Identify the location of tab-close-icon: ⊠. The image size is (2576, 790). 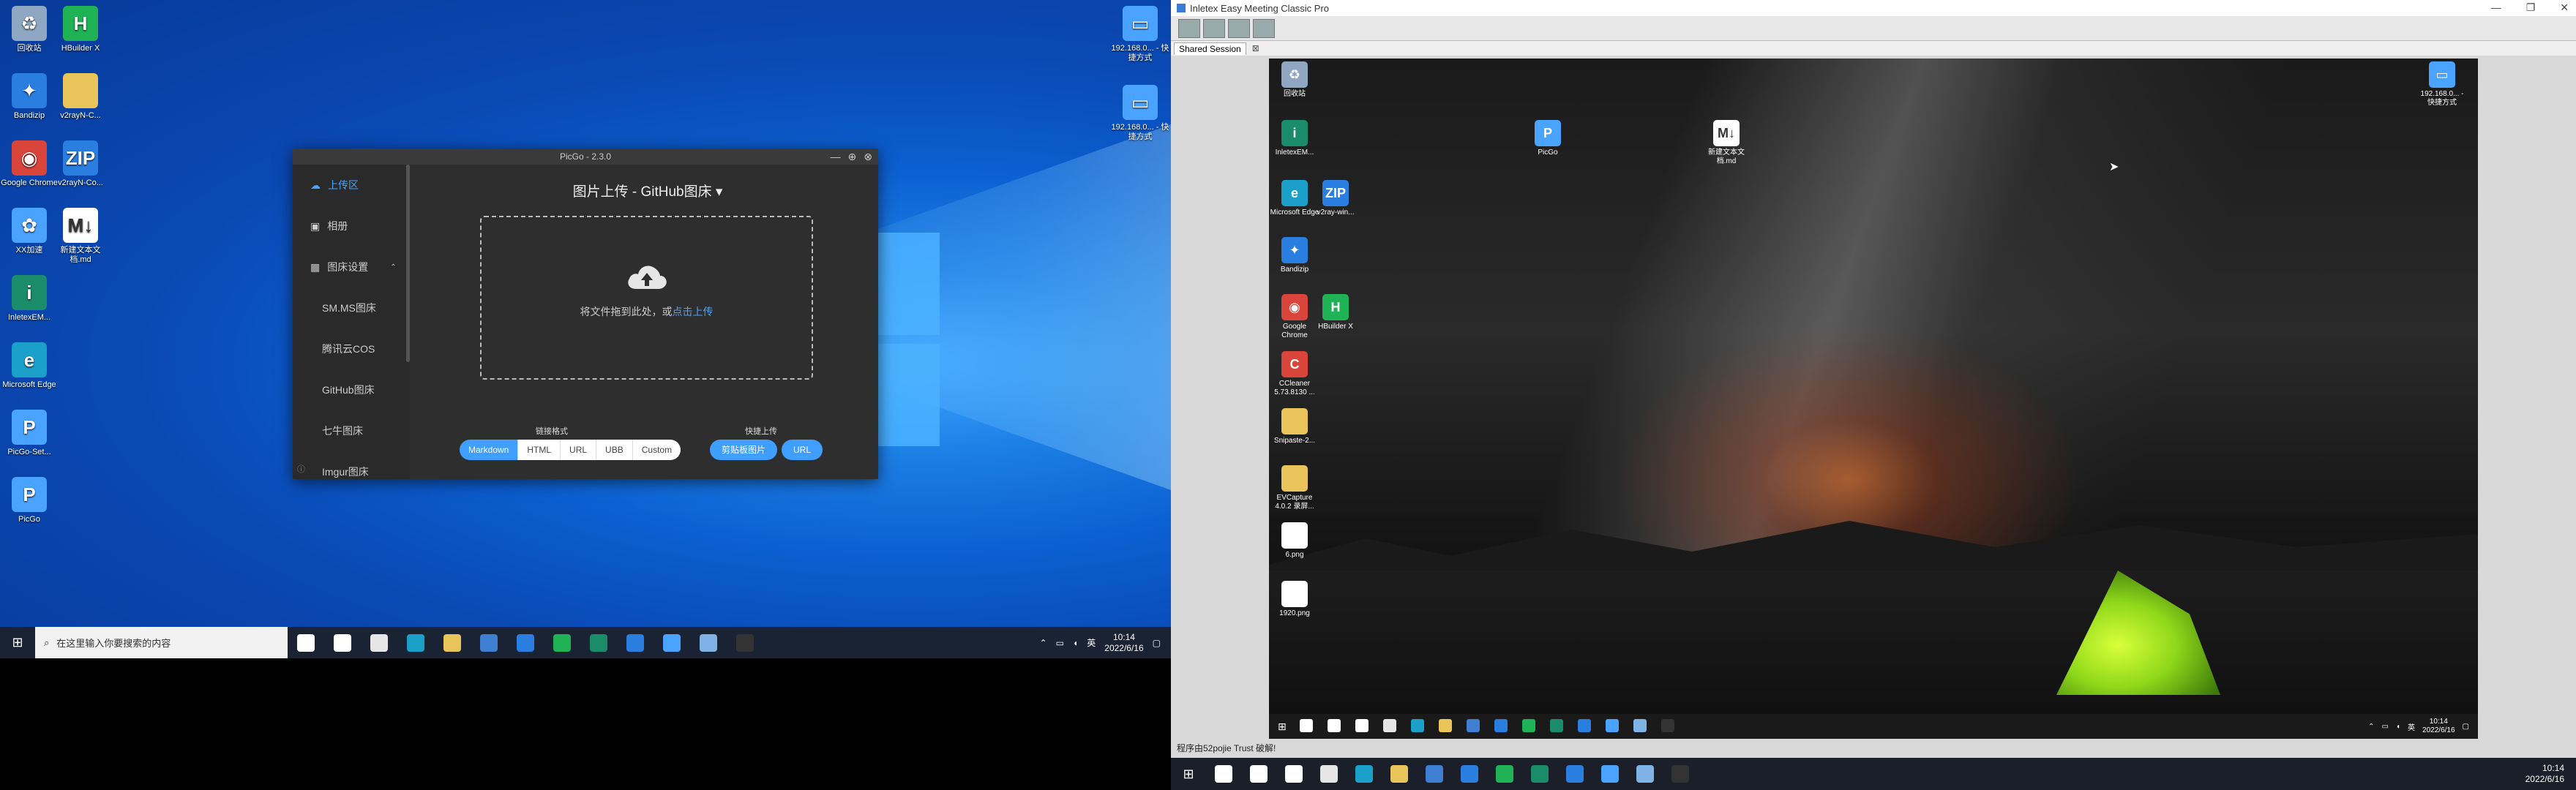
(1255, 48).